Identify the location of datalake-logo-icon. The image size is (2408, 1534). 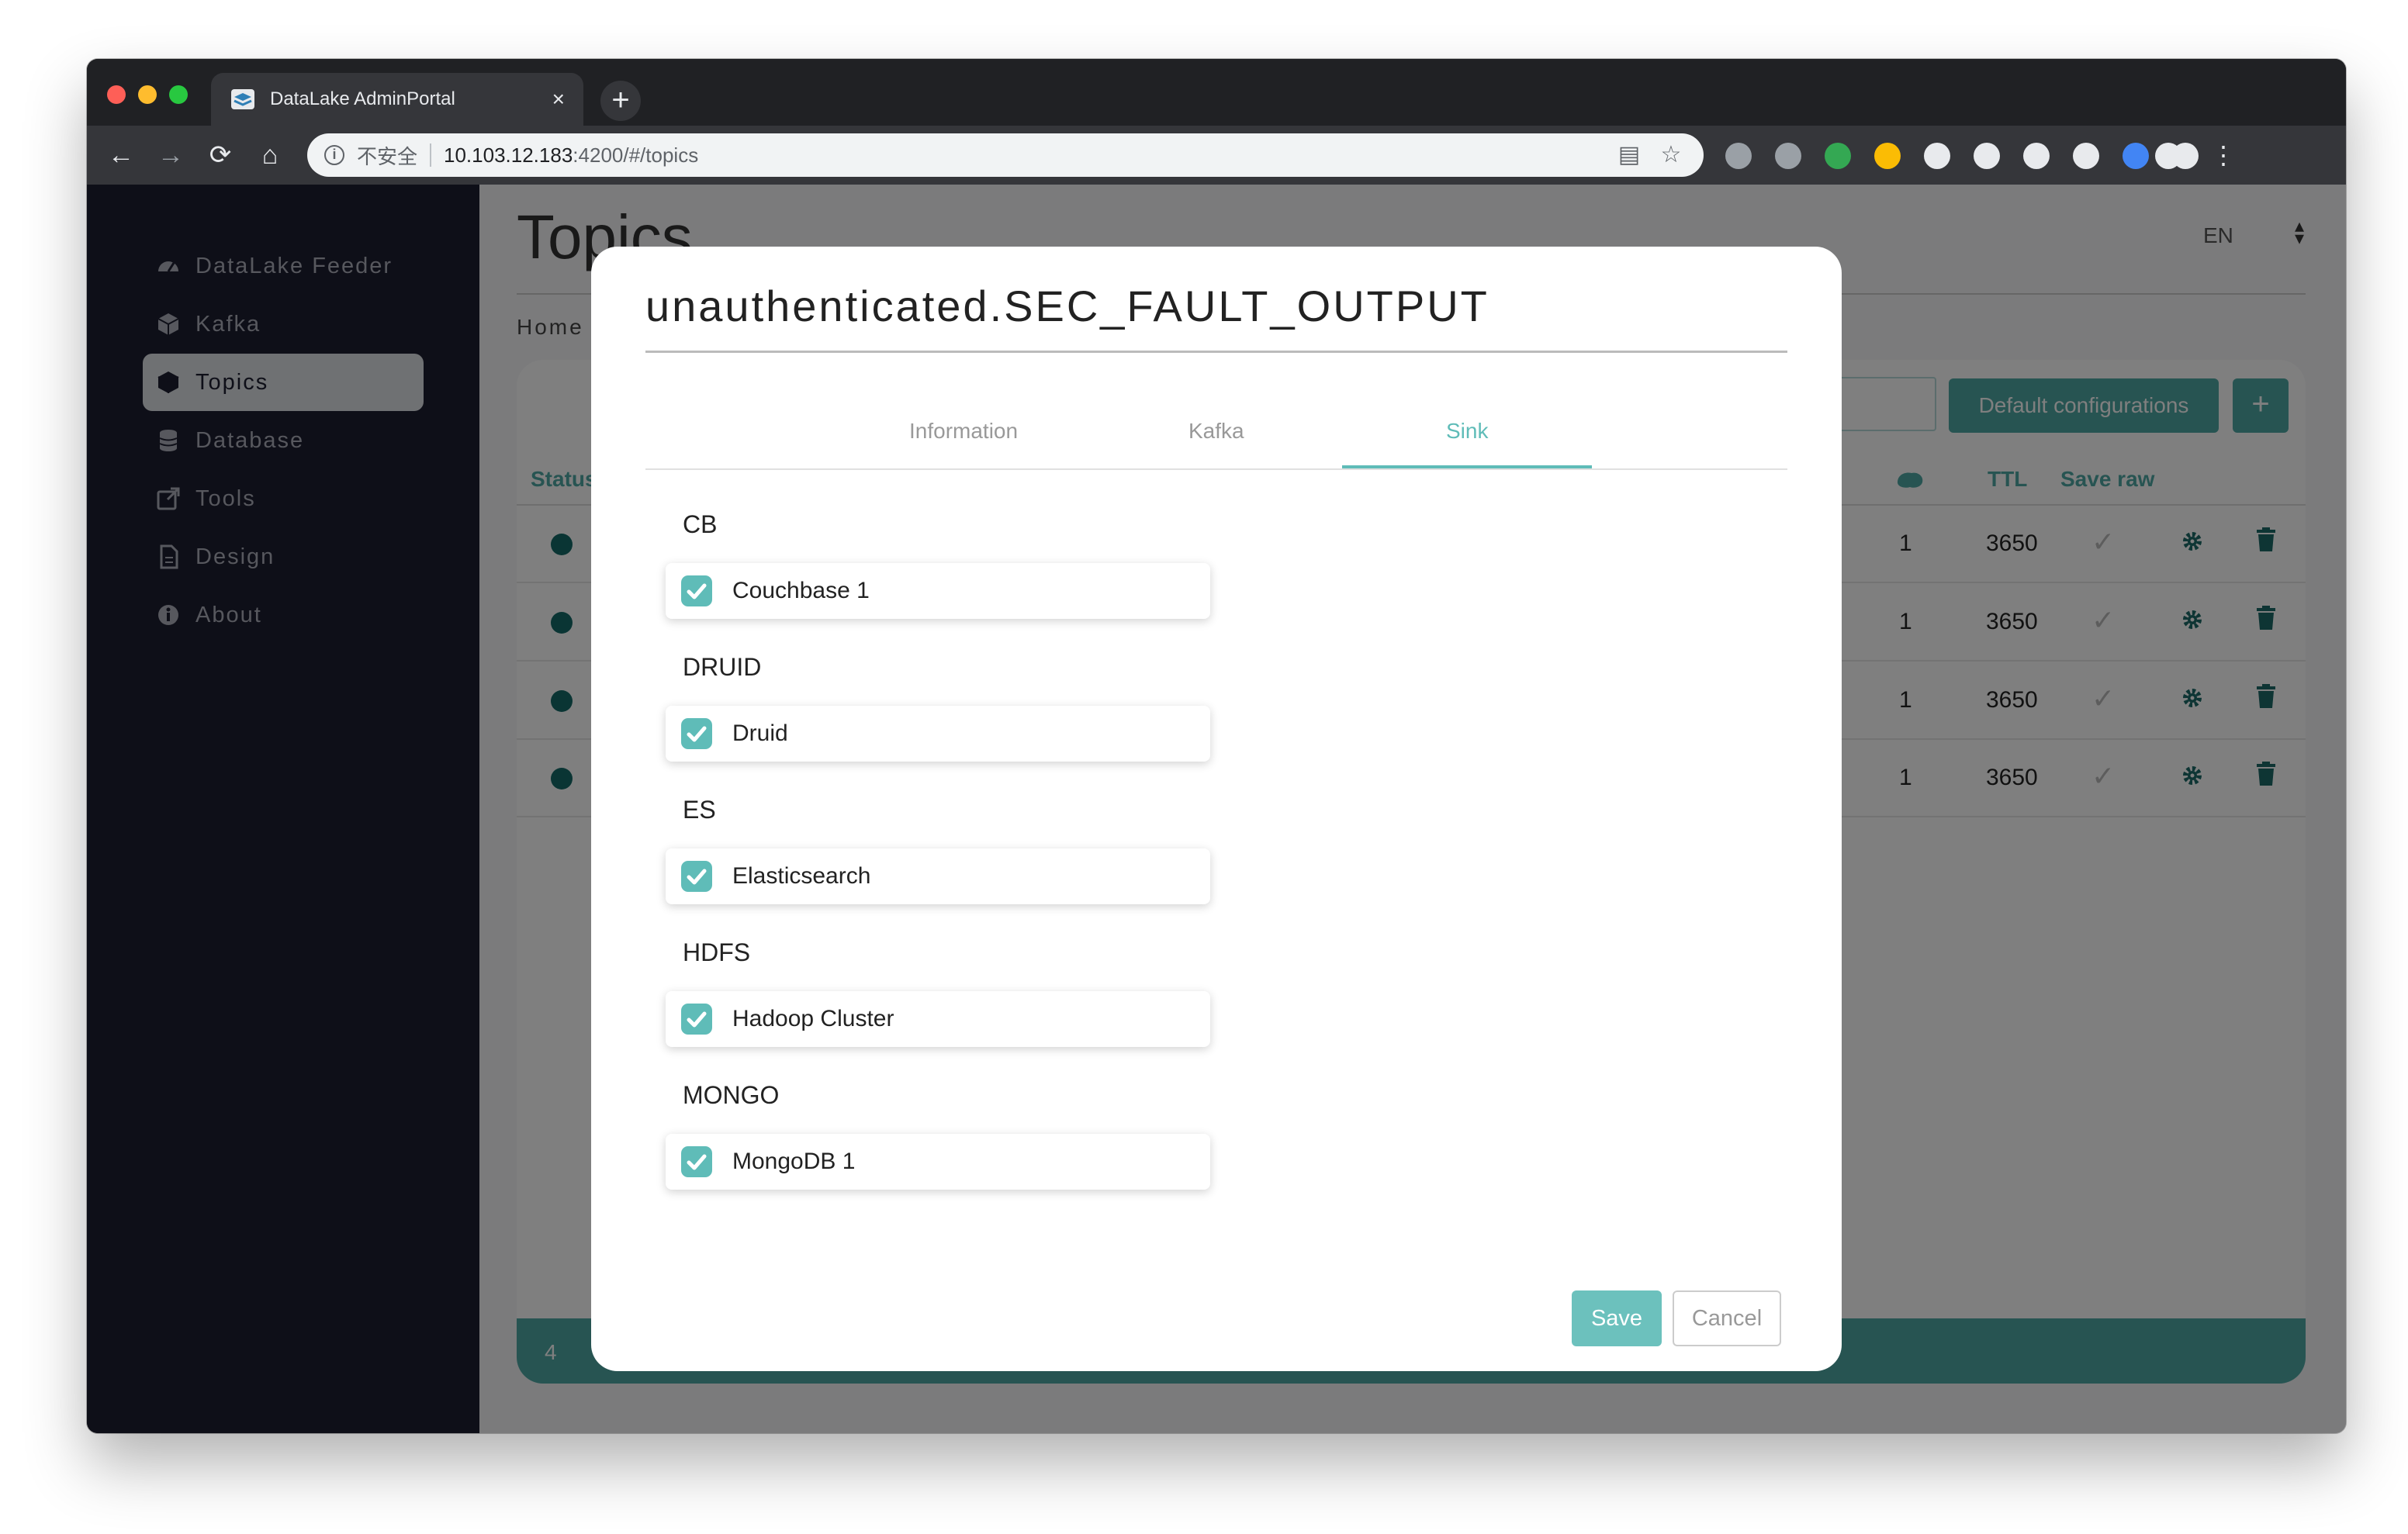
(242, 99).